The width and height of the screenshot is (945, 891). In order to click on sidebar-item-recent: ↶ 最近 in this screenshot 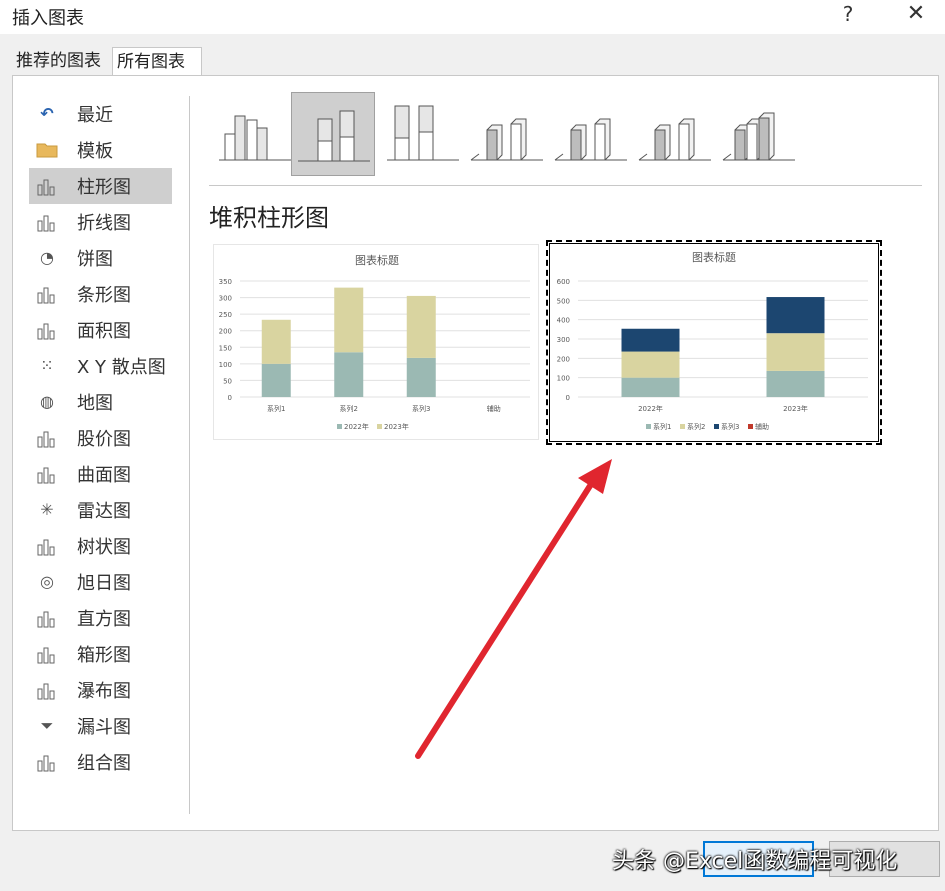, I will do `click(100, 114)`.